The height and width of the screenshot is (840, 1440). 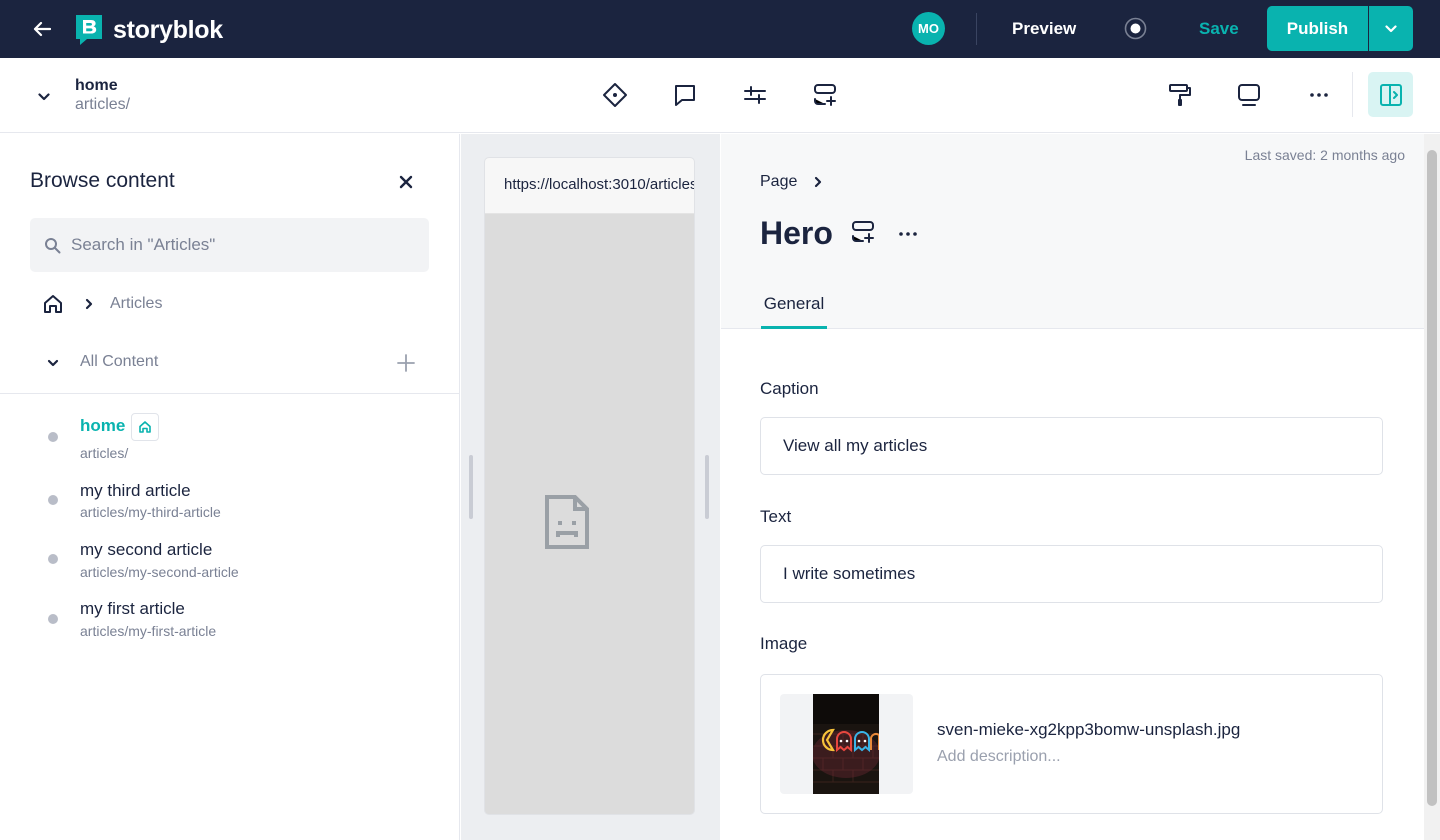 I want to click on close-icon, so click(x=406, y=182).